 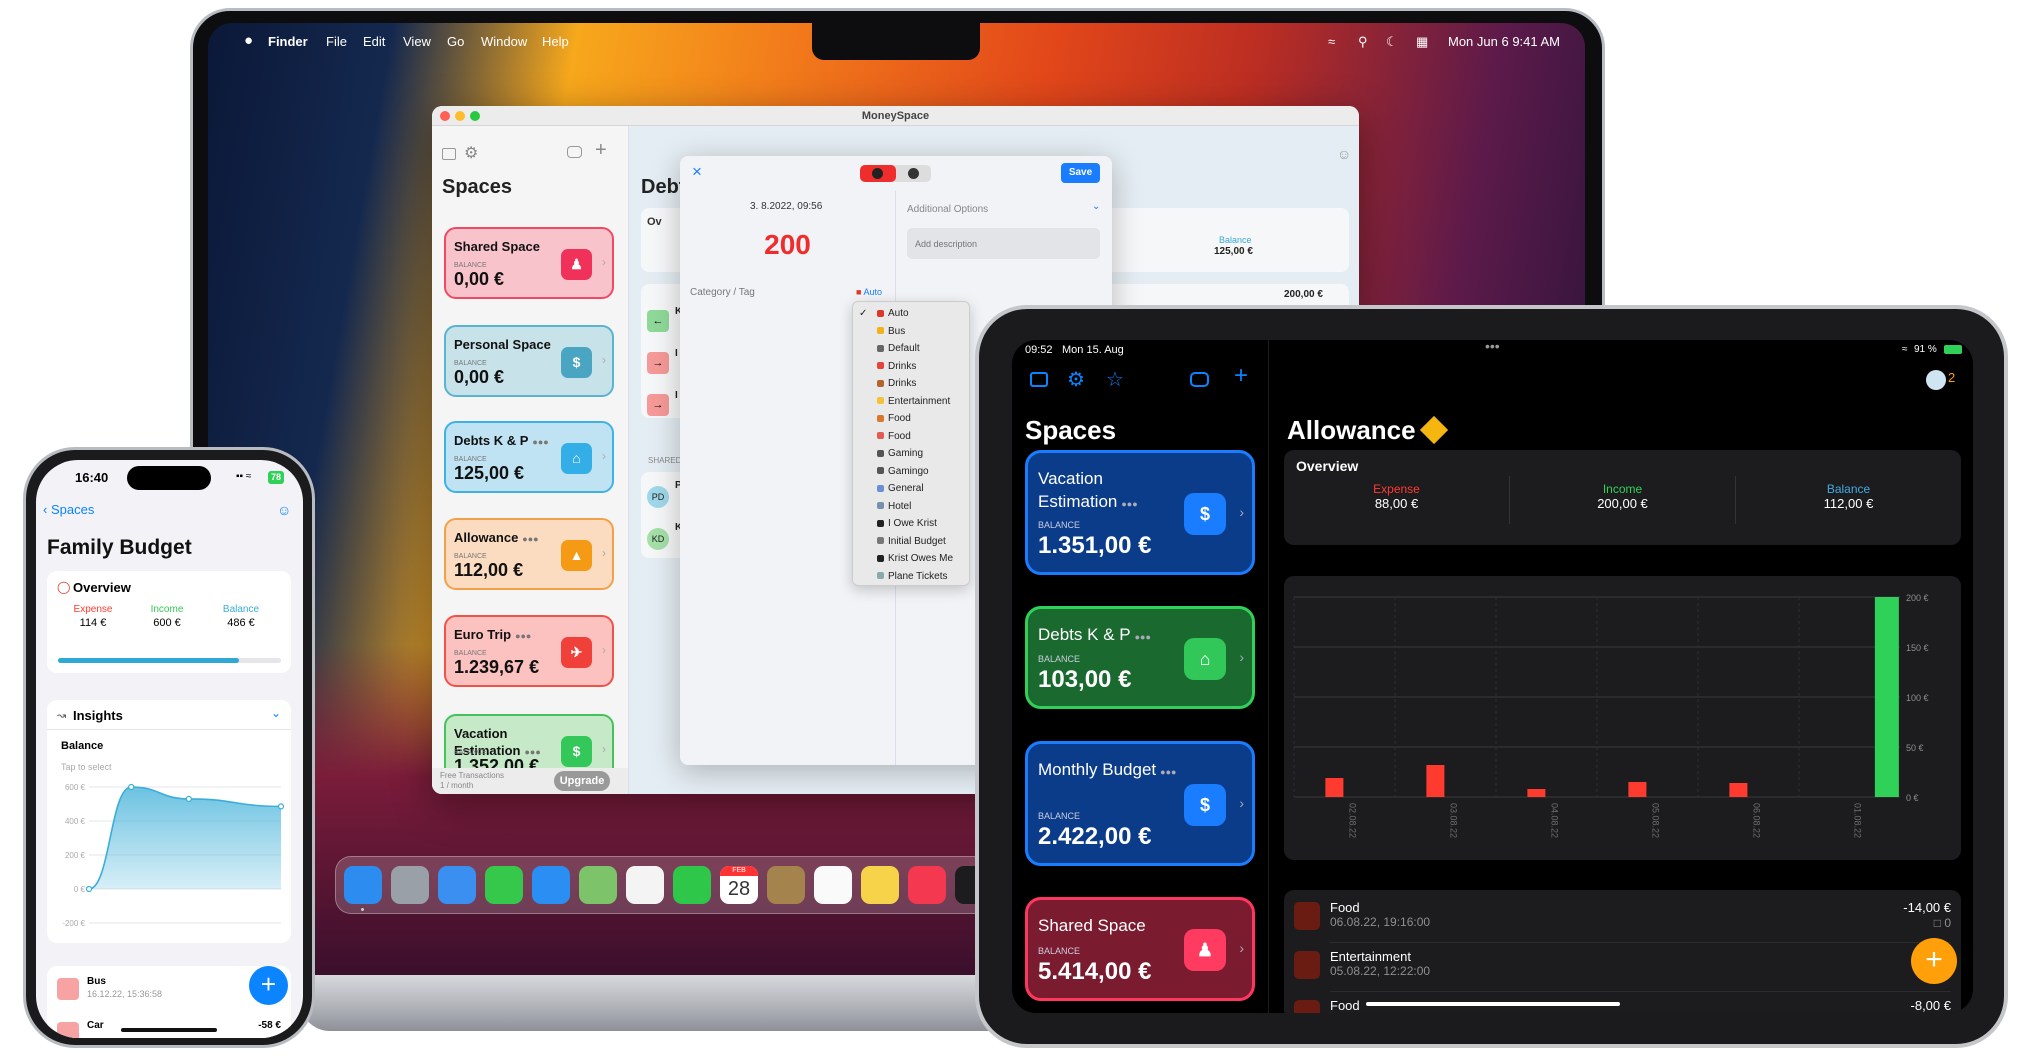 What do you see at coordinates (1936, 380) in the screenshot?
I see `avatar` at bounding box center [1936, 380].